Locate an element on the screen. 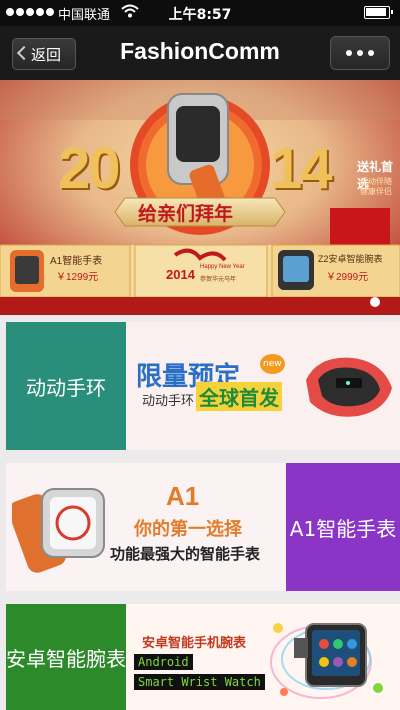  product-tile-label: 动动手环 is located at coordinates (66, 387).